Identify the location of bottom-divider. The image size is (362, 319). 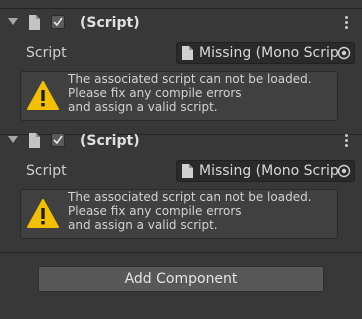
(181, 252).